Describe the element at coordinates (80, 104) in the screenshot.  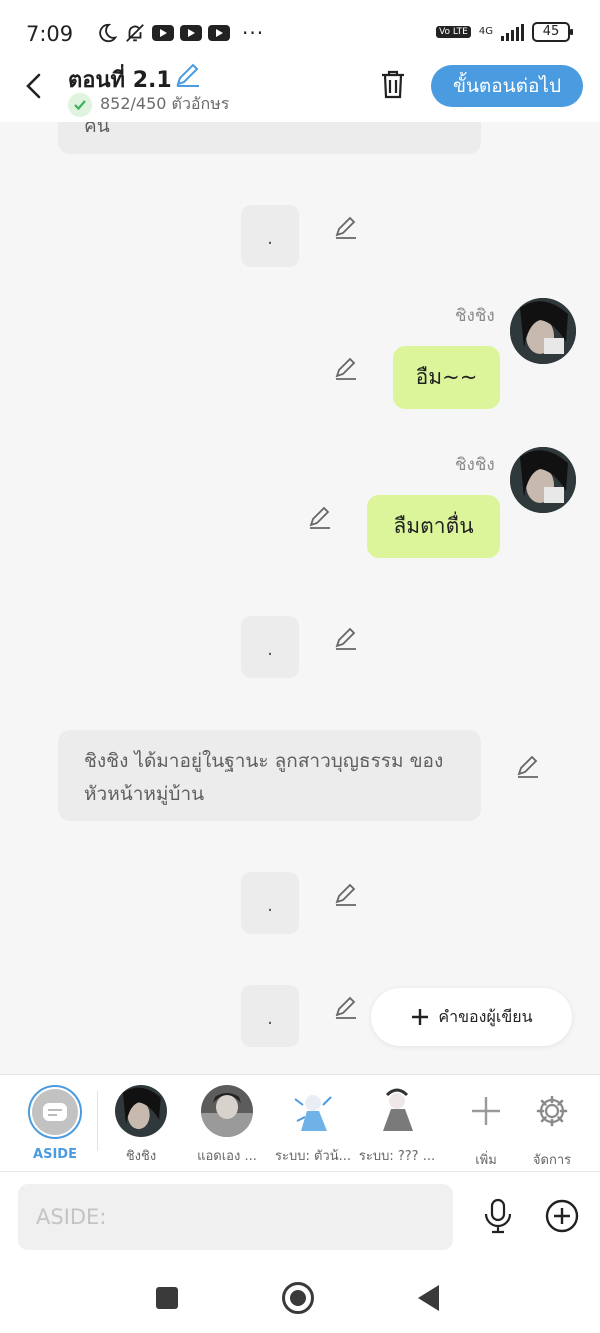
I see `check-icon` at that location.